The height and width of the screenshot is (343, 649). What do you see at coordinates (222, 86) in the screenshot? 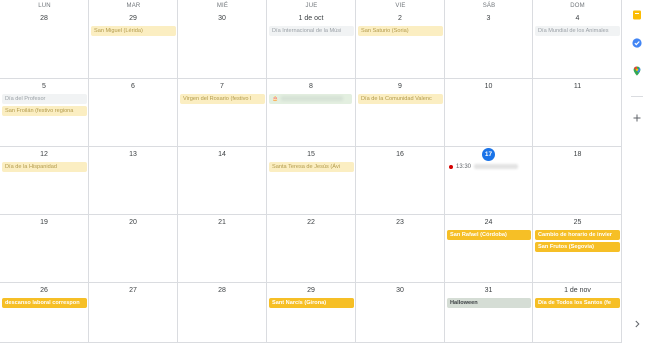
I see `date-number: 7` at bounding box center [222, 86].